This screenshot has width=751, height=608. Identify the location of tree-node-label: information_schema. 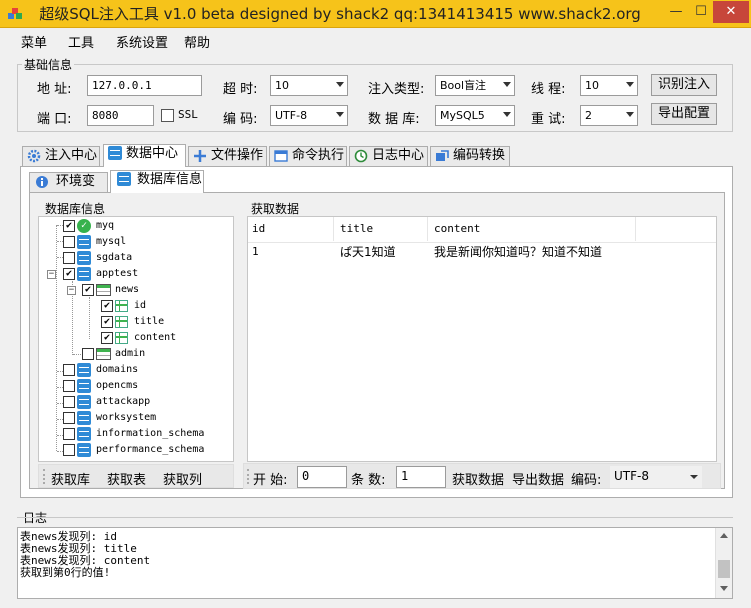
(150, 433).